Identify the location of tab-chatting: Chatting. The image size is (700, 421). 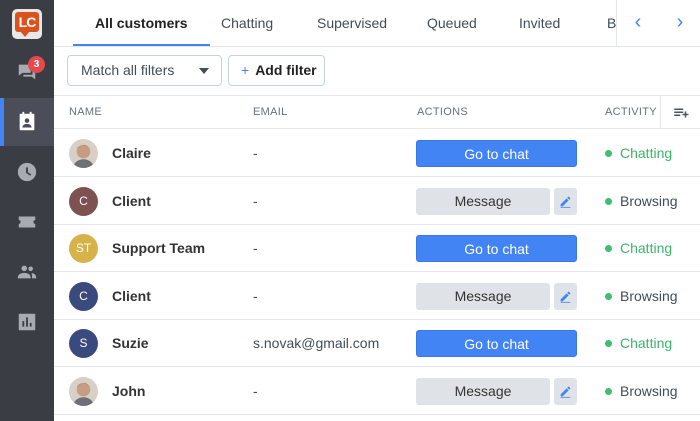
(247, 23).